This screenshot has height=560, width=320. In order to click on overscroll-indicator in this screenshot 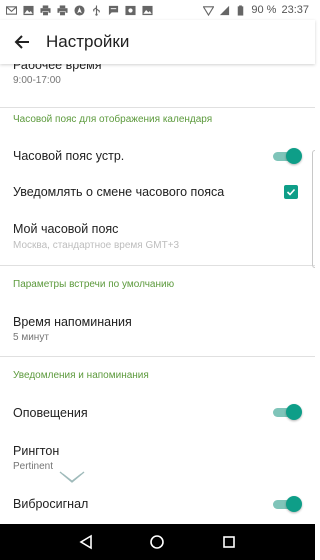, I will do `click(313, 209)`.